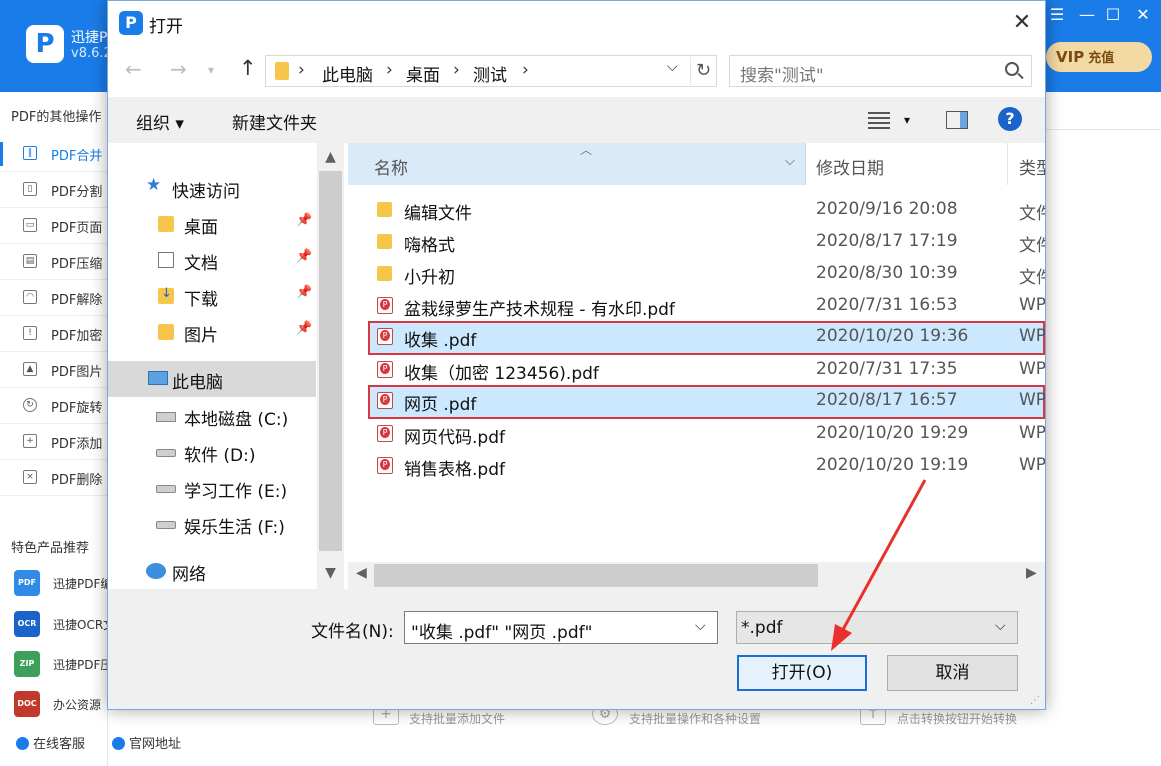 The image size is (1161, 766). Describe the element at coordinates (178, 69) in the screenshot. I see `forward-arrow-icon: →` at that location.